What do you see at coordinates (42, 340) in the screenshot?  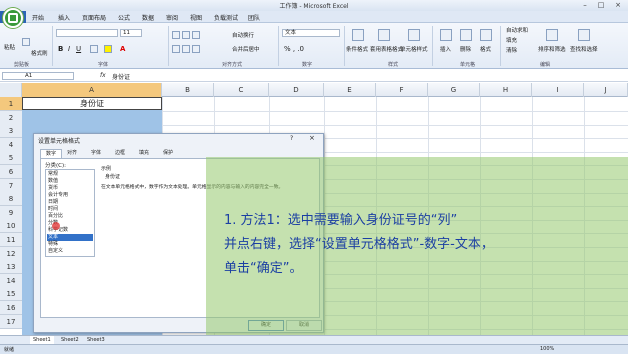 I see `sheet-tab-1: Sheet1` at bounding box center [42, 340].